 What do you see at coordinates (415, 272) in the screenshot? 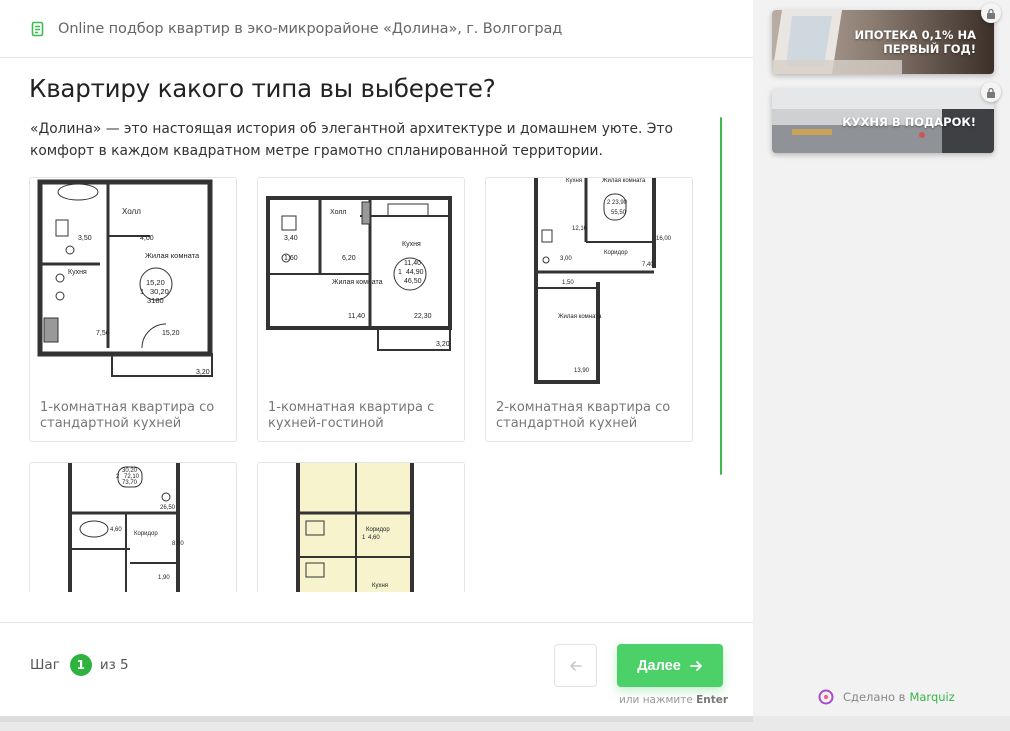
I see `plan-label: 44,90` at bounding box center [415, 272].